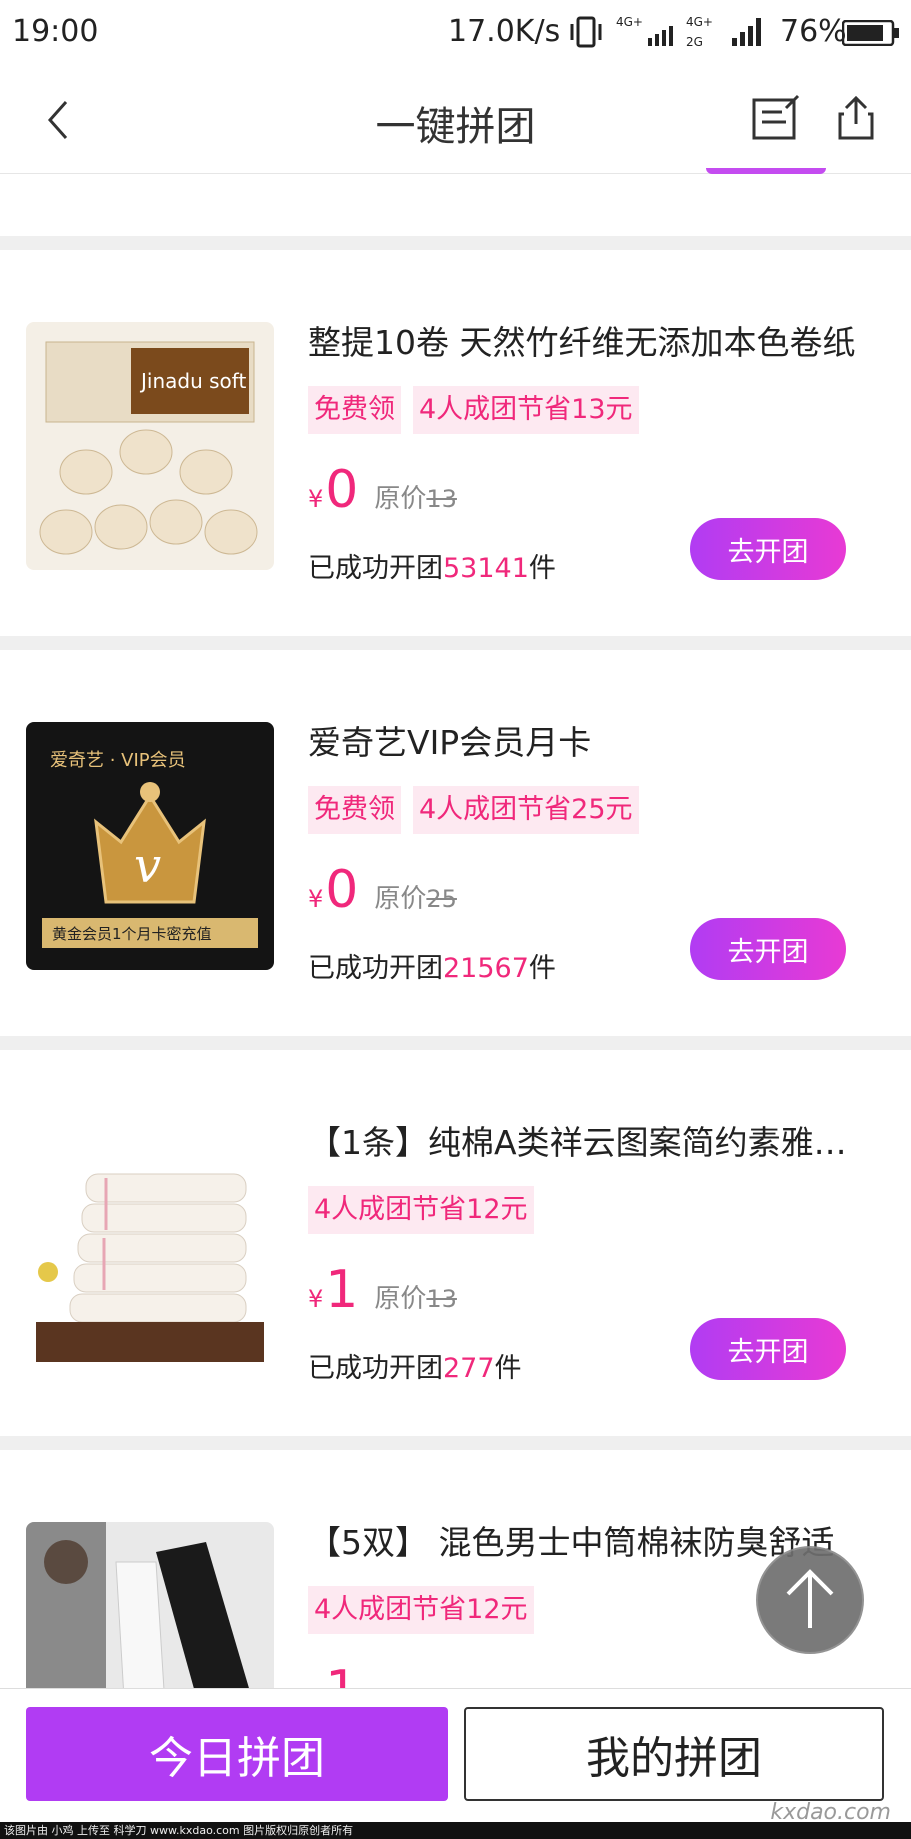  I want to click on nav-bar: 一键拼团, so click(455, 120).